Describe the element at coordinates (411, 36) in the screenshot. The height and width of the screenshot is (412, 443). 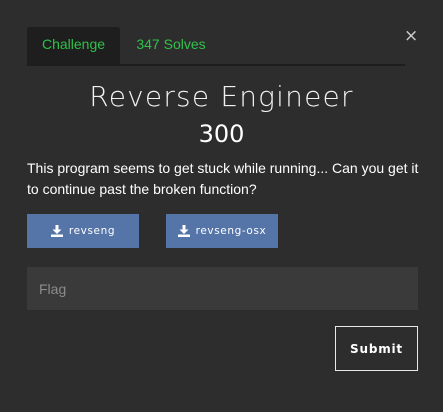
I see `close-icon: ×` at that location.